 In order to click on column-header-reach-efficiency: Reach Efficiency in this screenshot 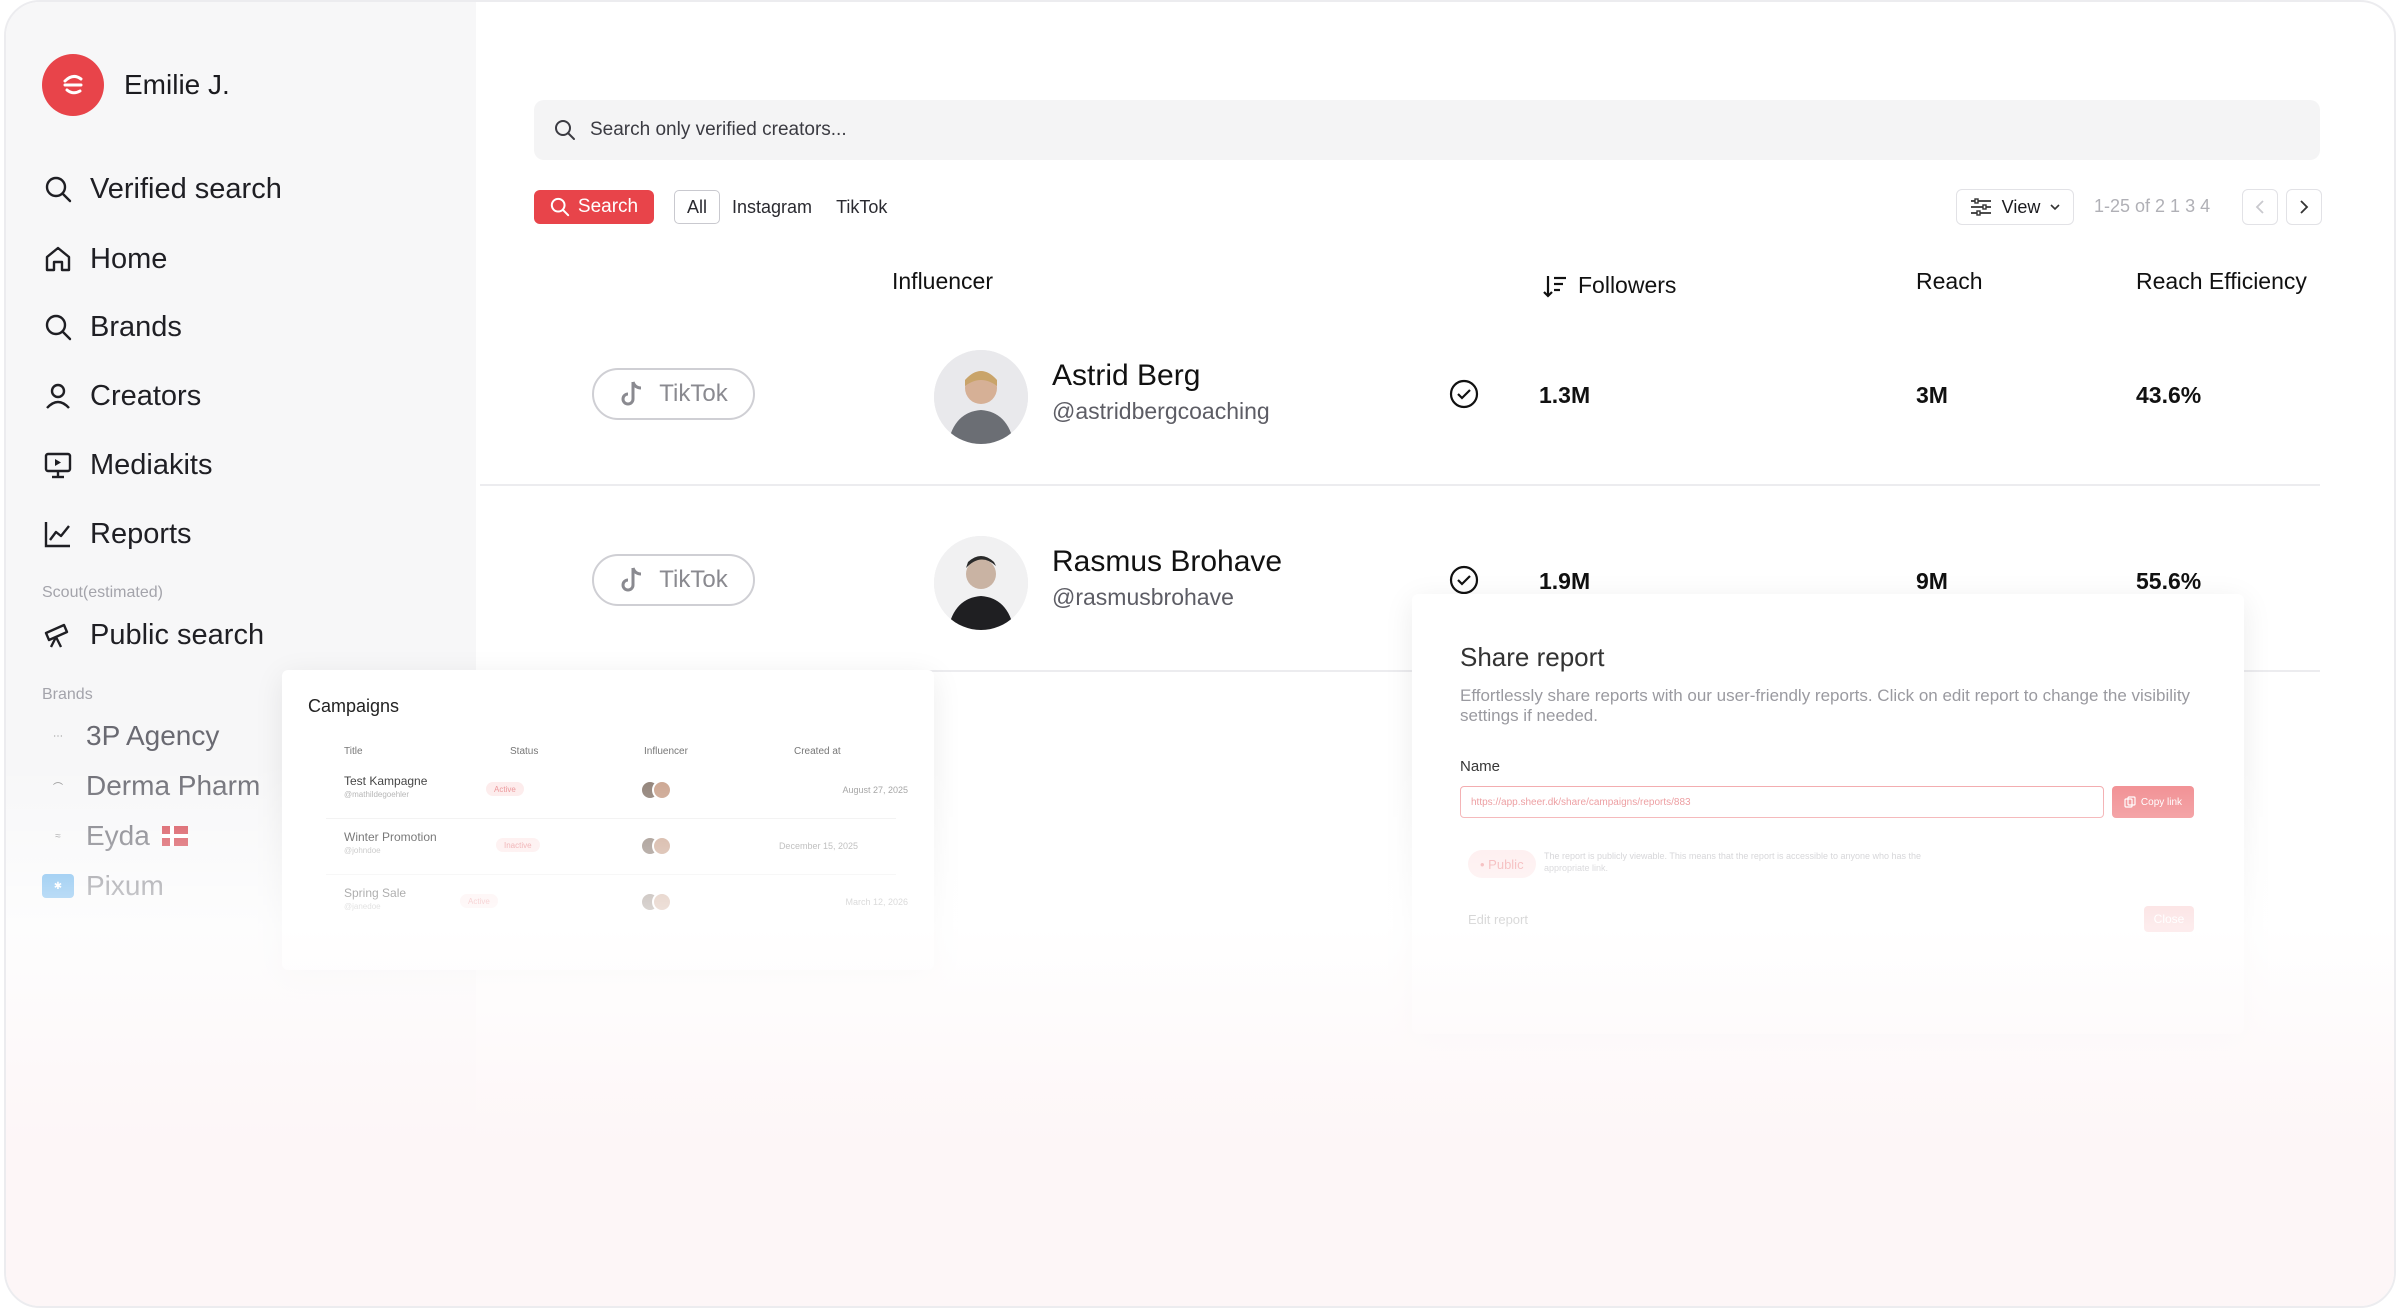, I will do `click(2221, 281)`.